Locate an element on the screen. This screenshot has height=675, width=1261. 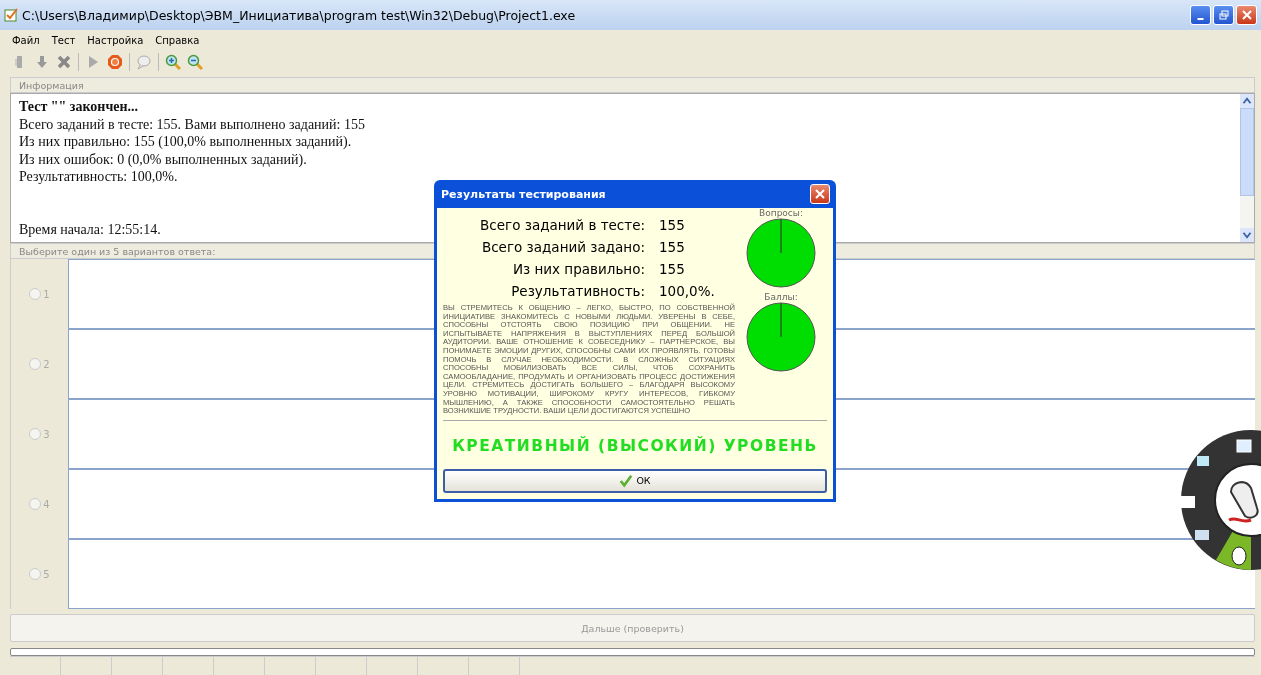
option-number: 2 is located at coordinates (46, 364).